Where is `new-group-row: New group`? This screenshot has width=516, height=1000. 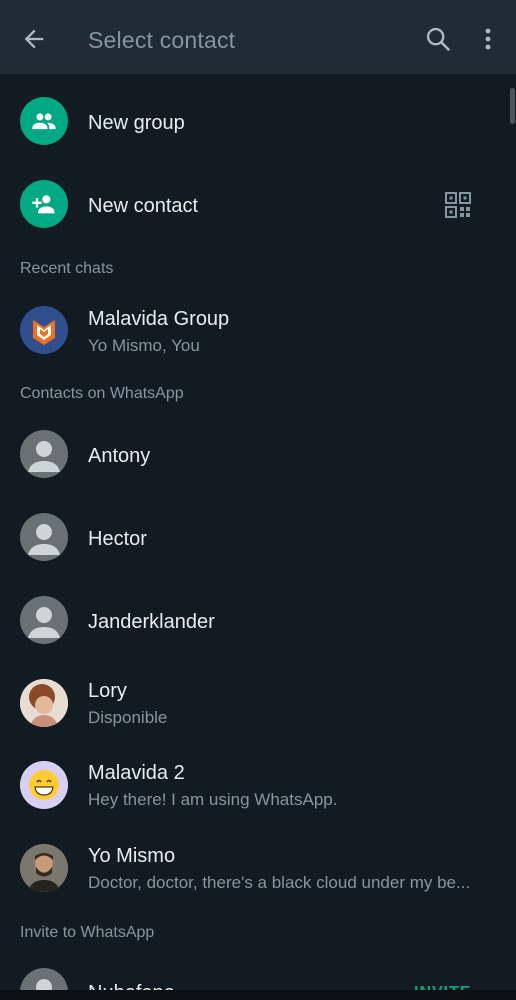 new-group-row: New group is located at coordinates (258, 119).